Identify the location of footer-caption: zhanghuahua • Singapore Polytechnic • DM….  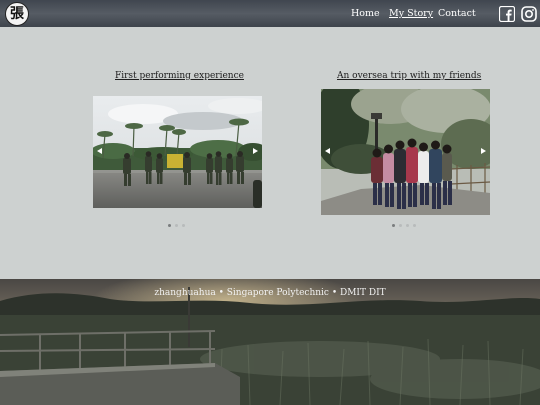
(270, 293).